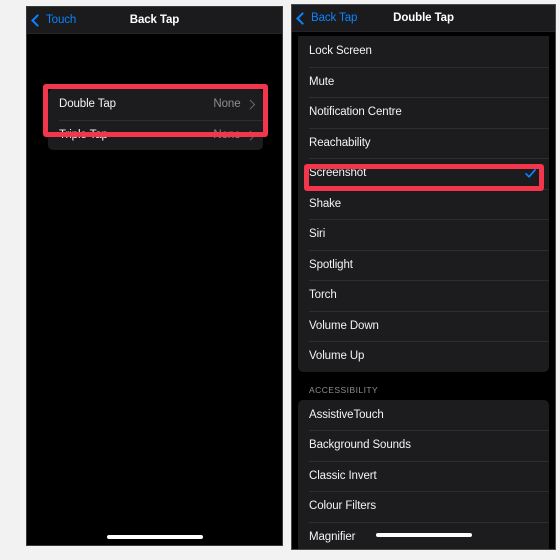 This screenshot has height=560, width=560. What do you see at coordinates (61, 20) in the screenshot?
I see `left-back-label: Touch` at bounding box center [61, 20].